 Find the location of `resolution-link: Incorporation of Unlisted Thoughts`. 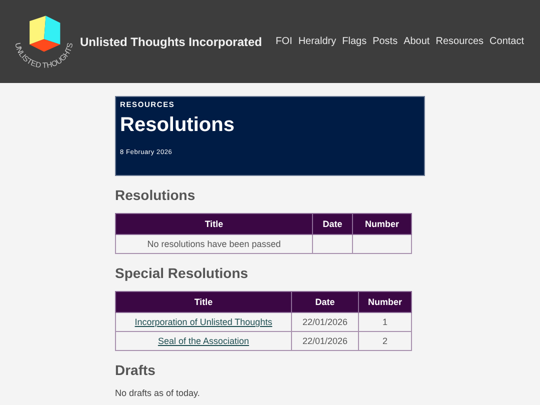

resolution-link: Incorporation of Unlisted Thoughts is located at coordinates (203, 322).